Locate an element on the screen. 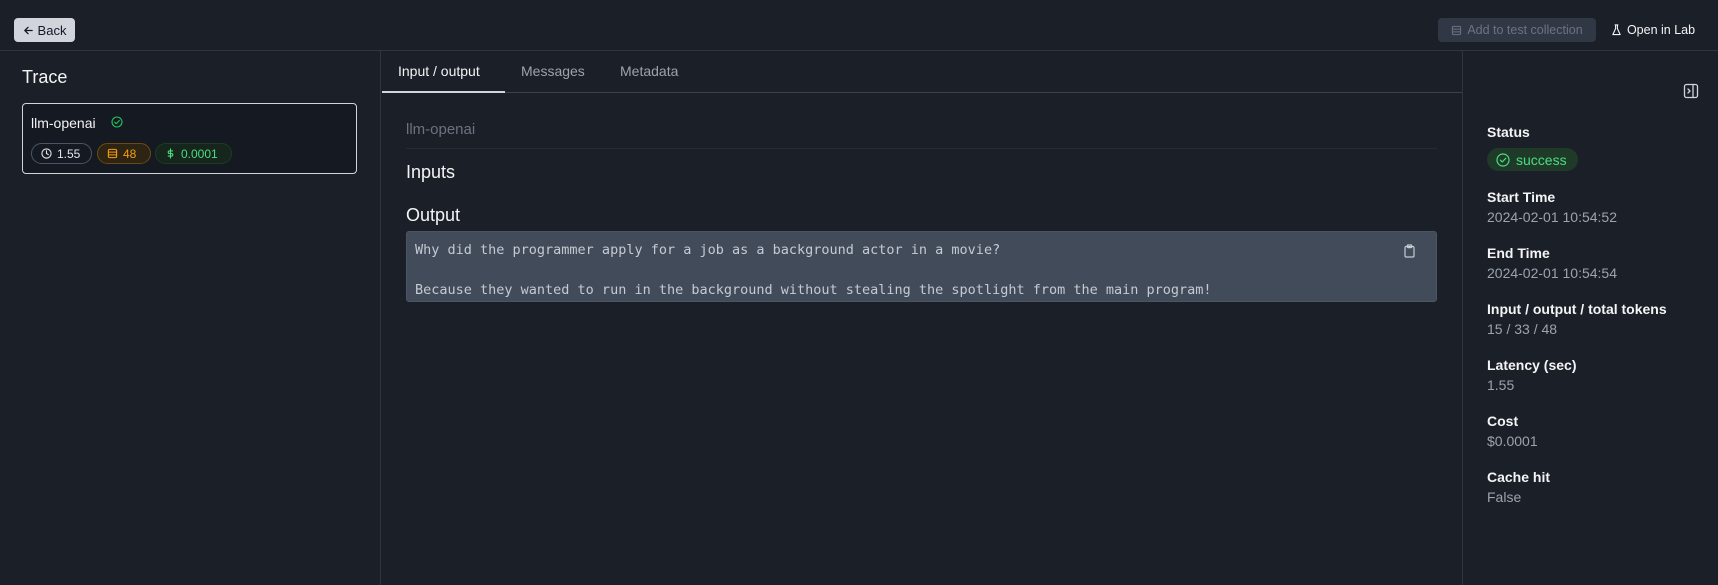 Image resolution: width=1718 pixels, height=585 pixels. tab-bar: Input / output Messages Metadata is located at coordinates (922, 72).